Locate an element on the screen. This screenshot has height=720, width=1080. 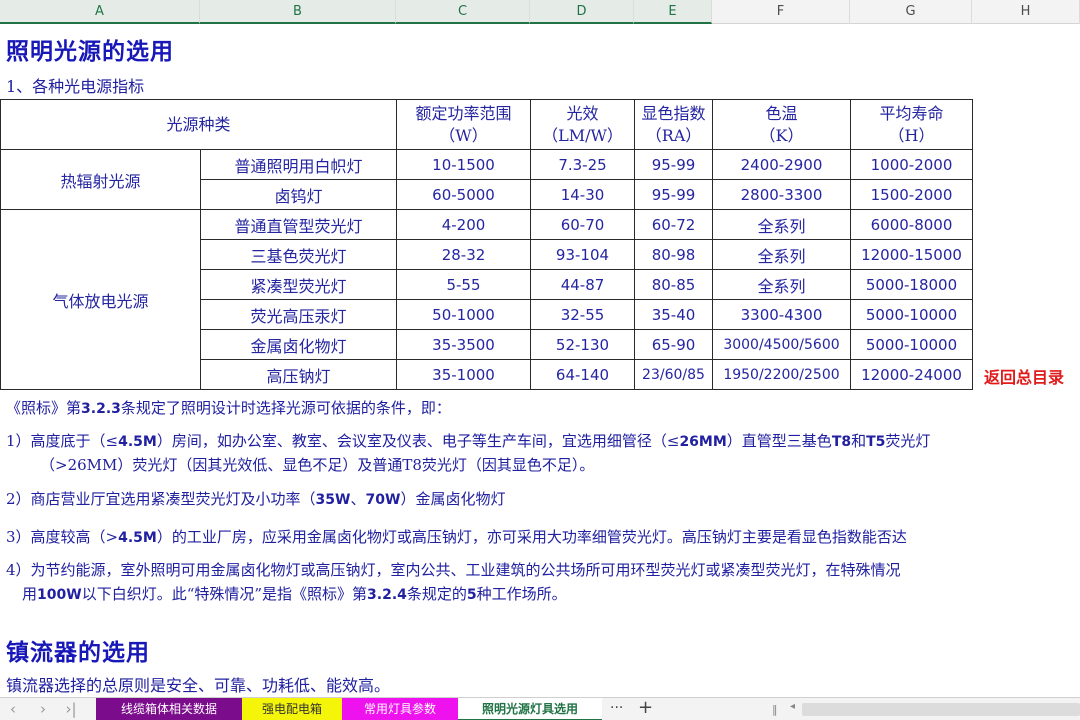
cell-power: 50-1000 is located at coordinates (463, 314).